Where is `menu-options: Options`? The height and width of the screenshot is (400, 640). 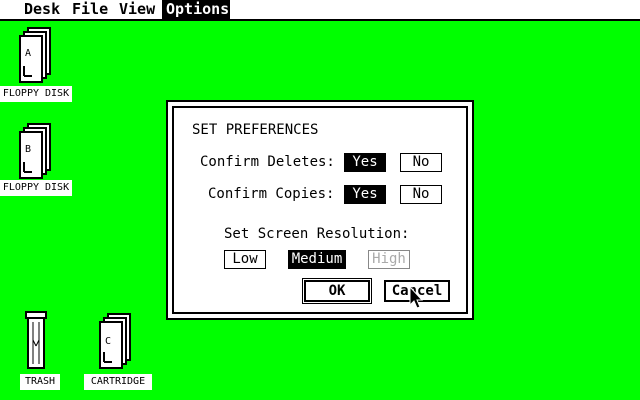
menu-options: Options is located at coordinates (196, 9).